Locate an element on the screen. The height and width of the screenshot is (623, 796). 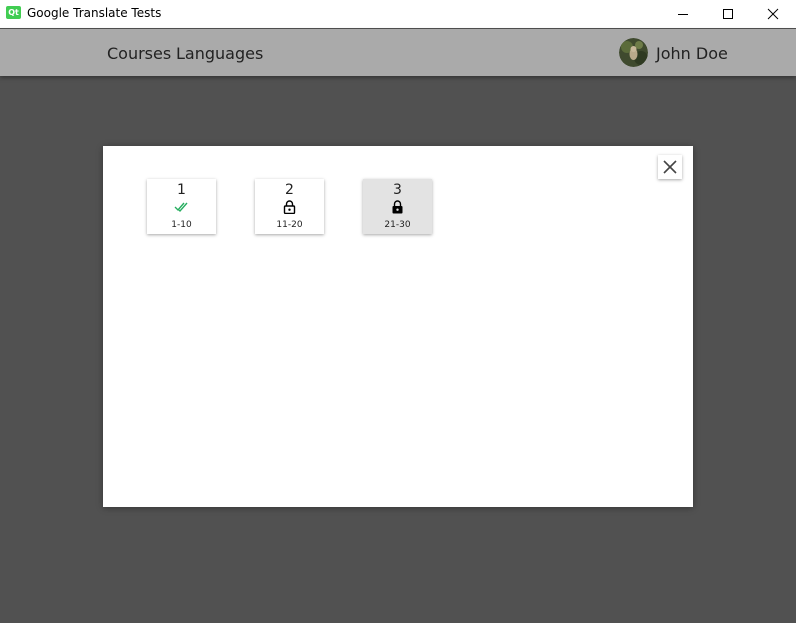
lesson-range: 11-20 is located at coordinates (289, 225).